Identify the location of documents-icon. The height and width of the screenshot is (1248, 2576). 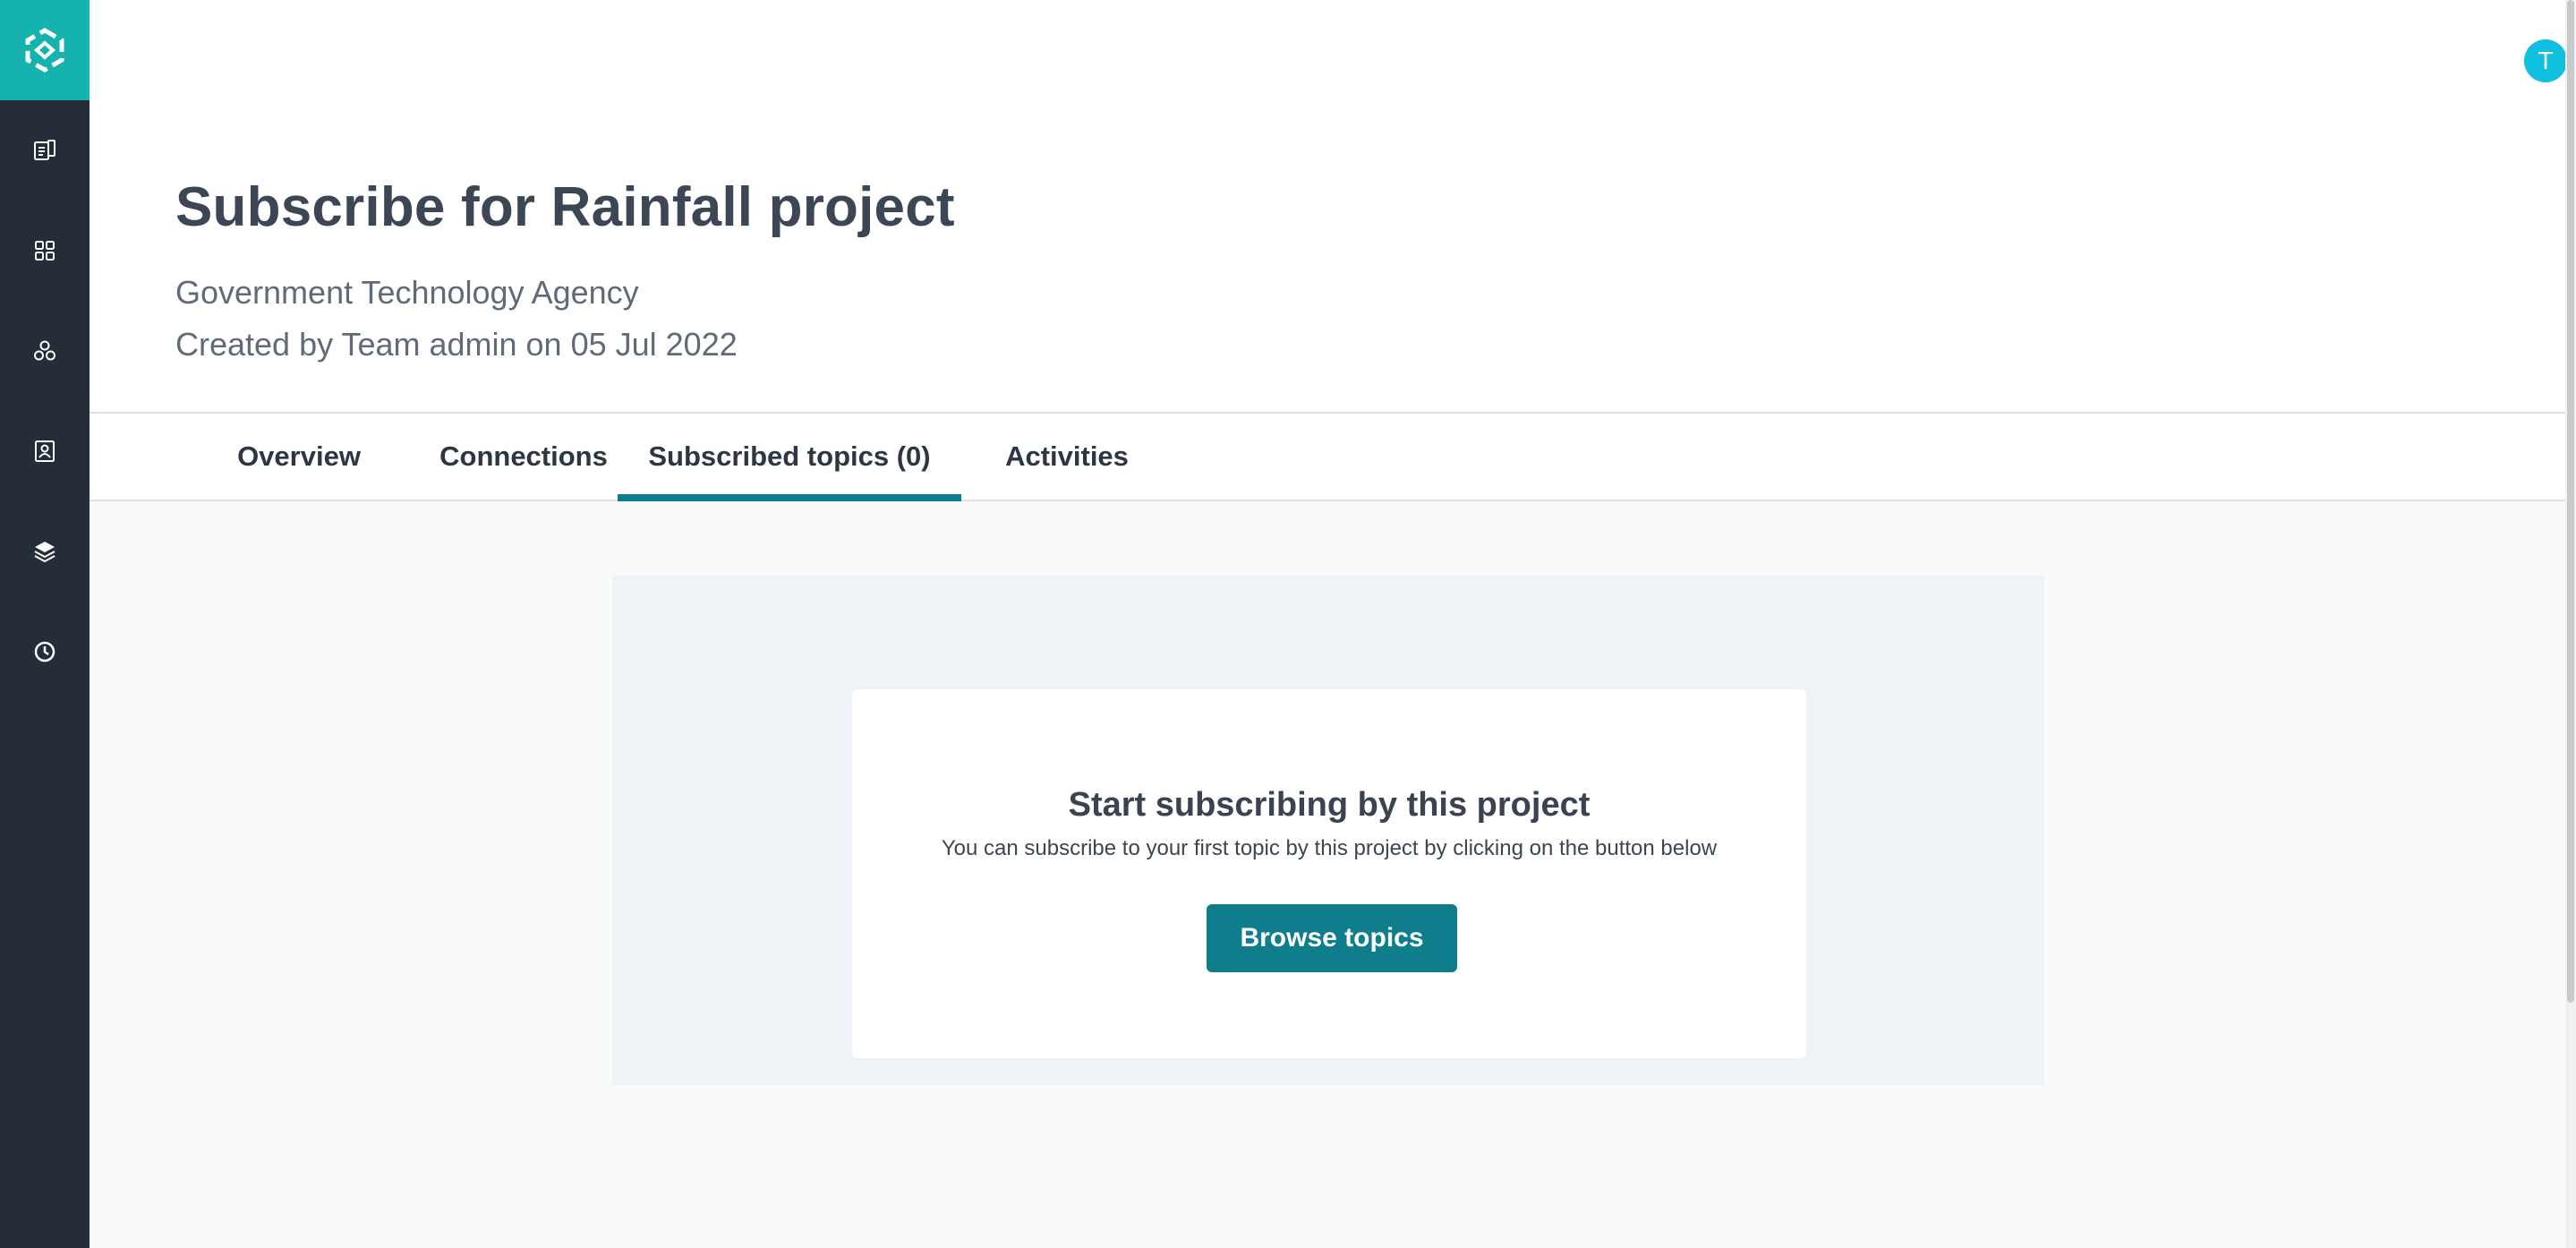
(44, 150).